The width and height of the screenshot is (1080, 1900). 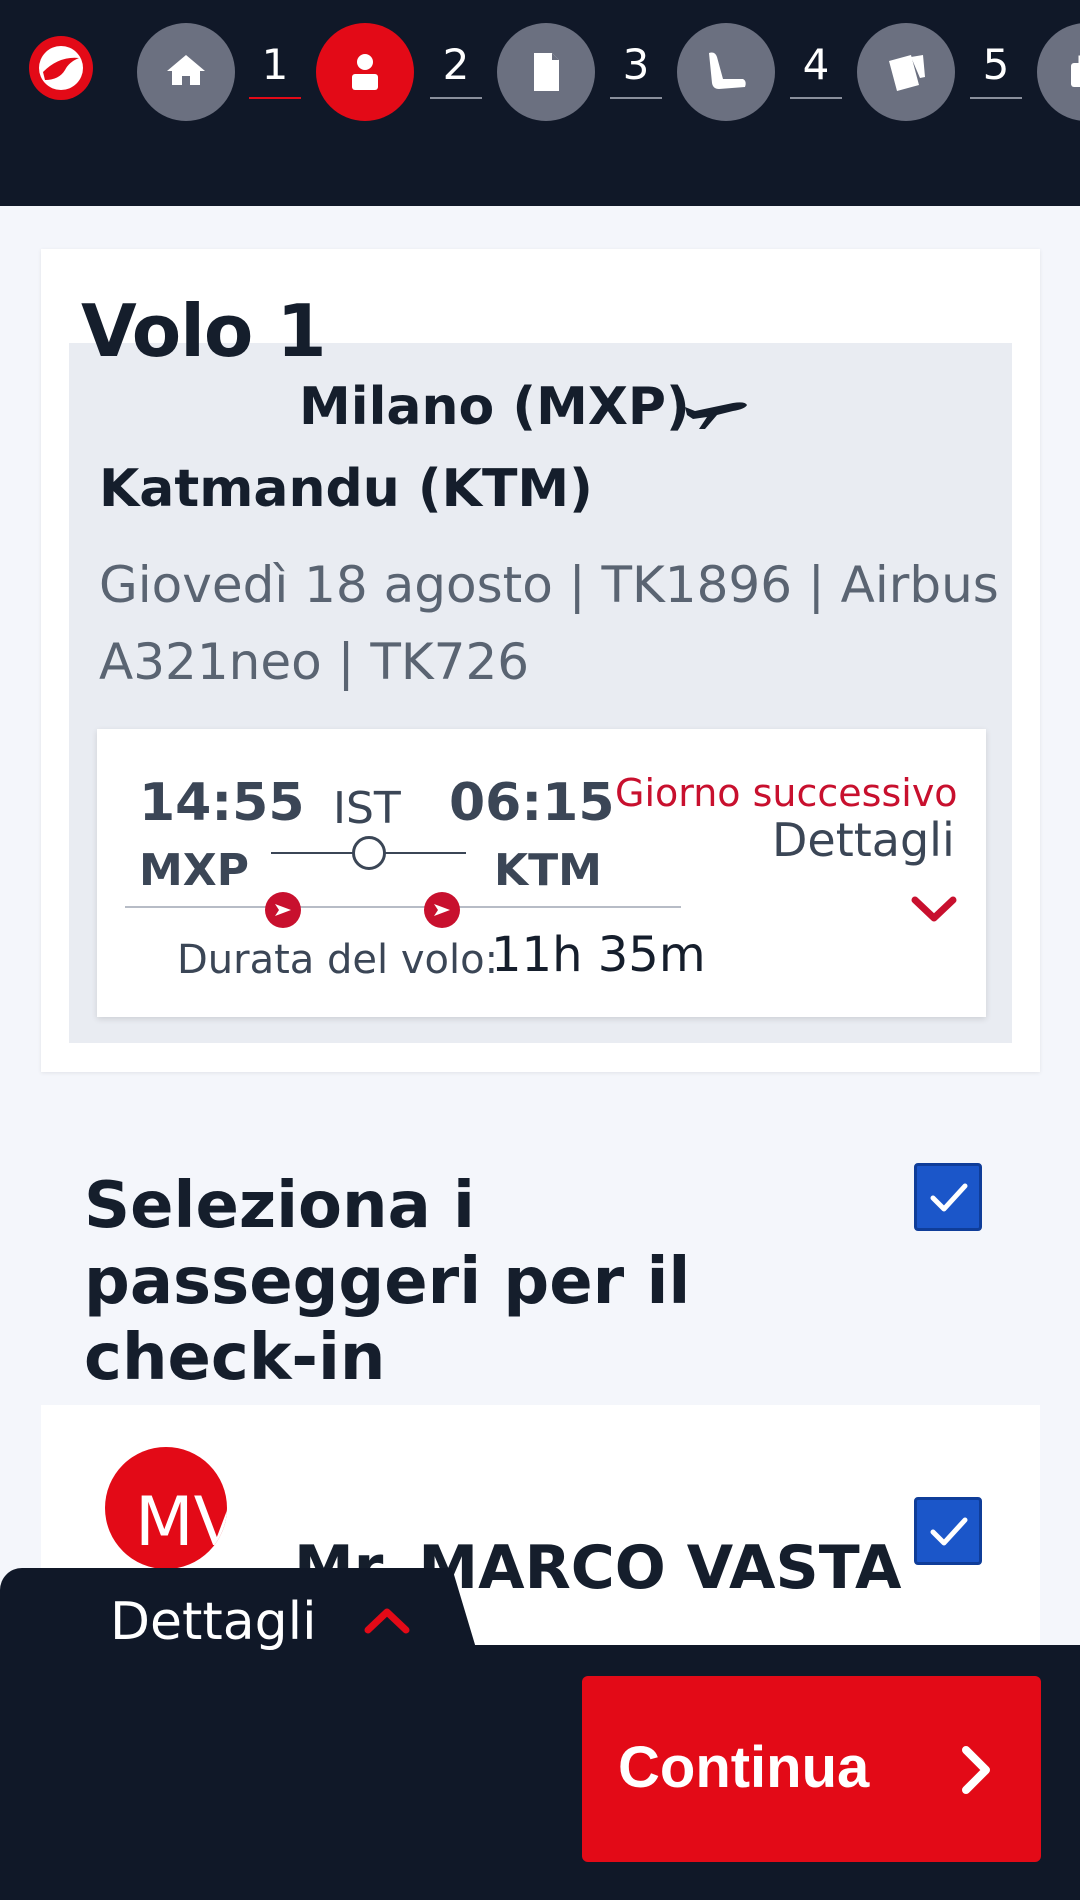 What do you see at coordinates (934, 909) in the screenshot?
I see `chevron-down-icon` at bounding box center [934, 909].